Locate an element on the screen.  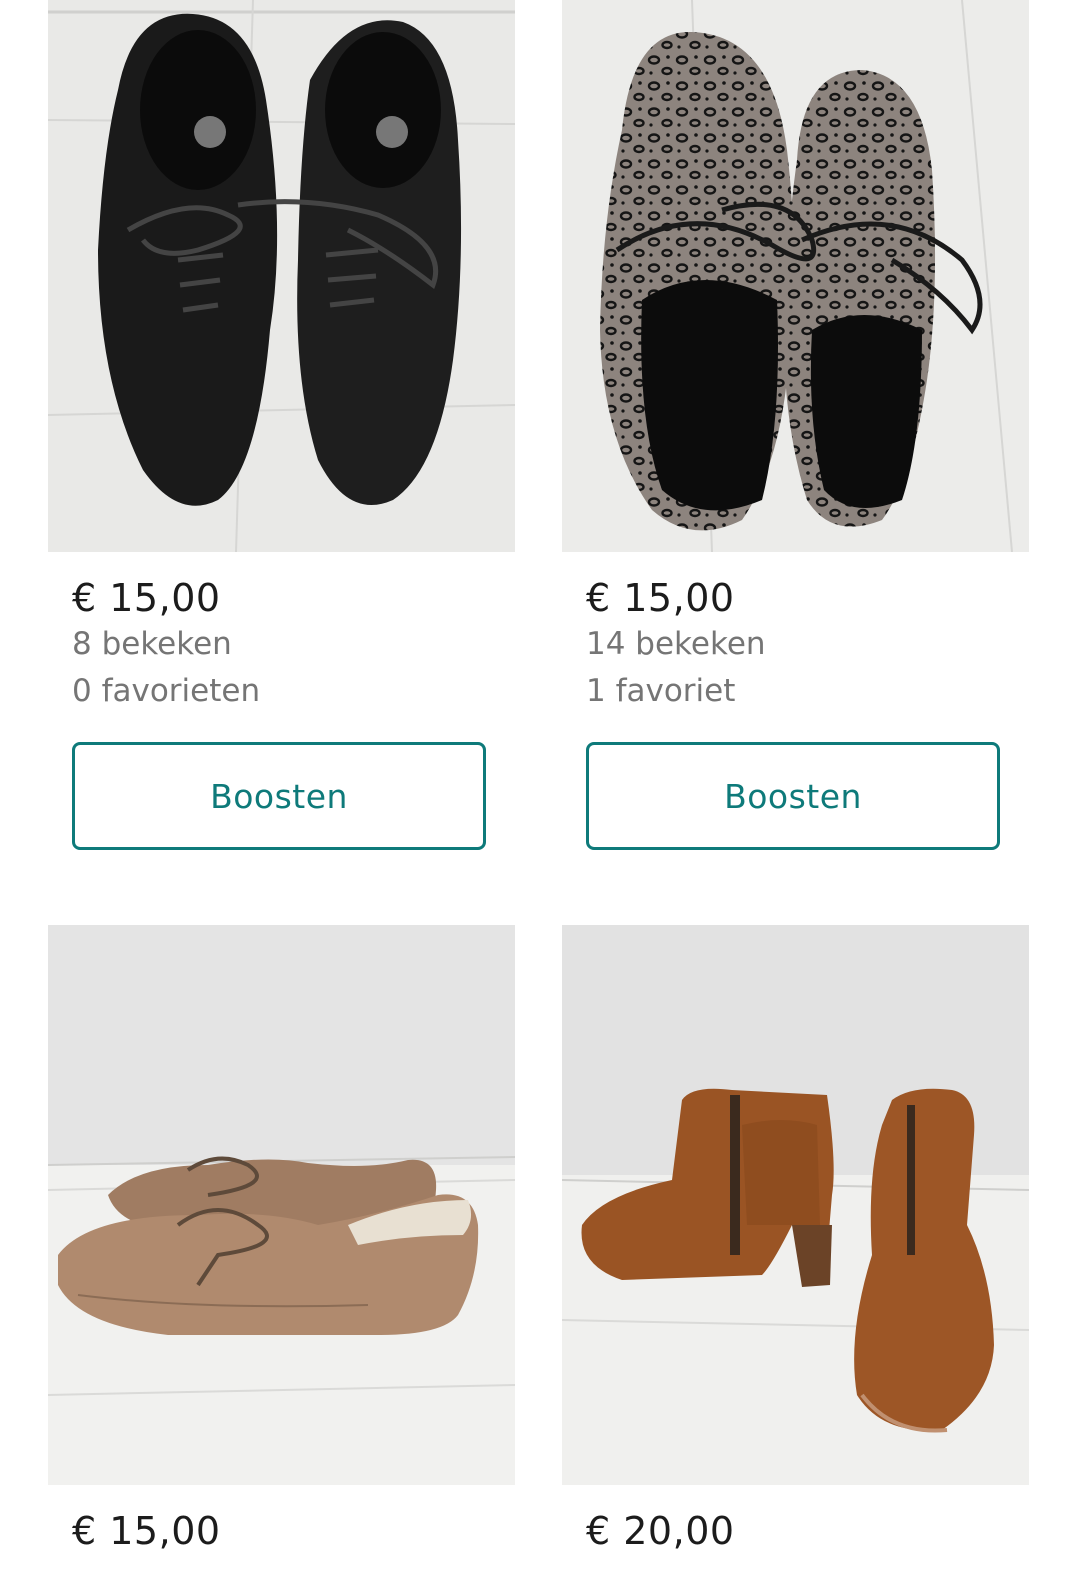
listing-favorites: 1 favoriet is located at coordinates (661, 691).